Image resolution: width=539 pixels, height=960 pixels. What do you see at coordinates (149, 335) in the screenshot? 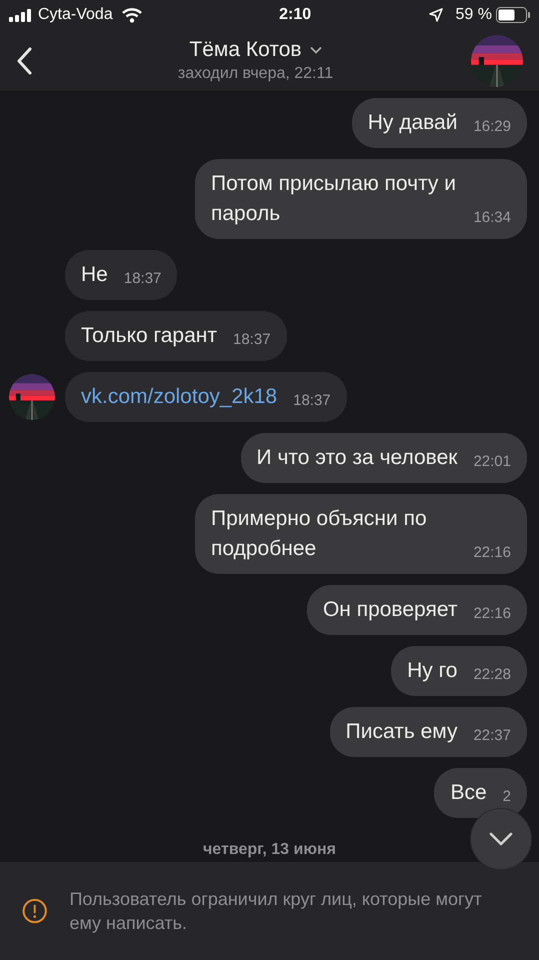
I see `message-text: Только гарант` at bounding box center [149, 335].